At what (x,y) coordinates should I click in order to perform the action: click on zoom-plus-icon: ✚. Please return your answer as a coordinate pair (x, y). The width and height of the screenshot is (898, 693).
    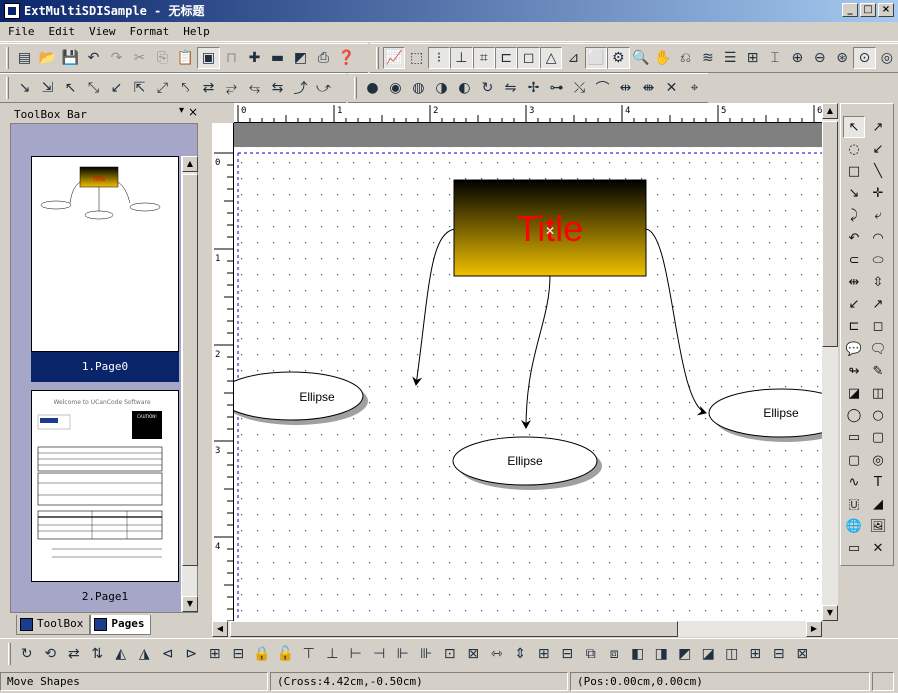
    Looking at the image, I should click on (254, 58).